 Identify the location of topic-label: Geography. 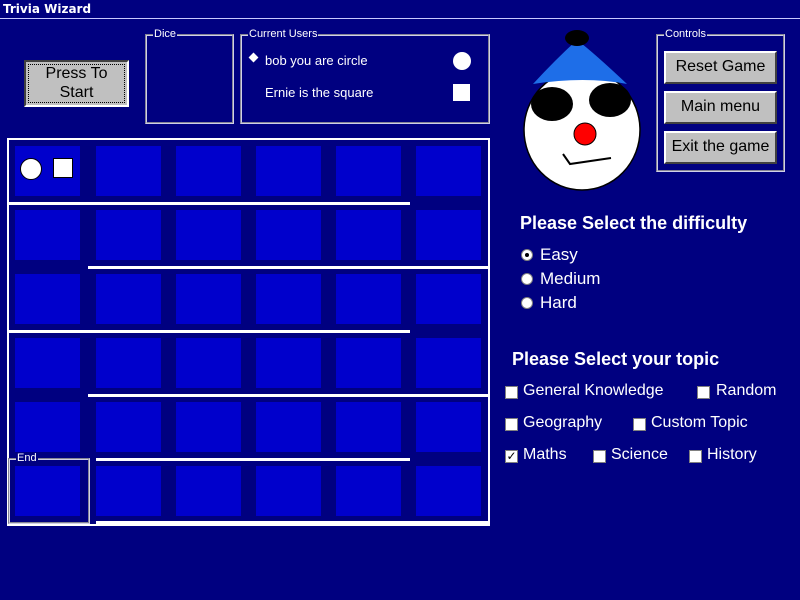
(563, 422).